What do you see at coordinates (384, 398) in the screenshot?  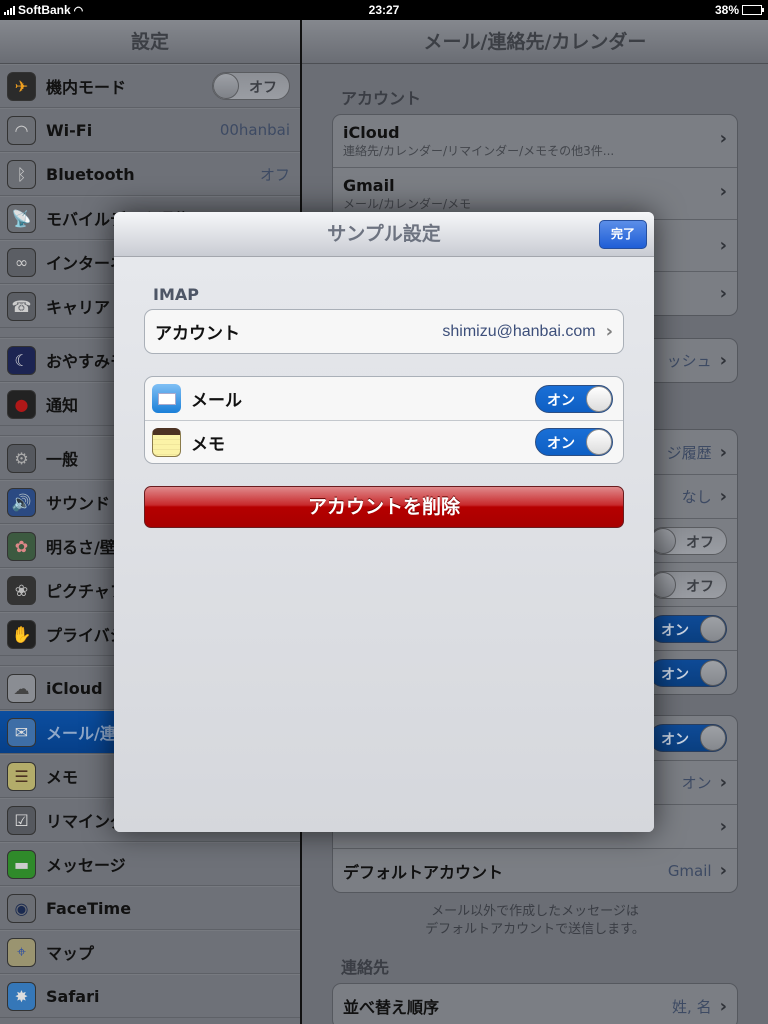 I see `service-row-mail: メール オン` at bounding box center [384, 398].